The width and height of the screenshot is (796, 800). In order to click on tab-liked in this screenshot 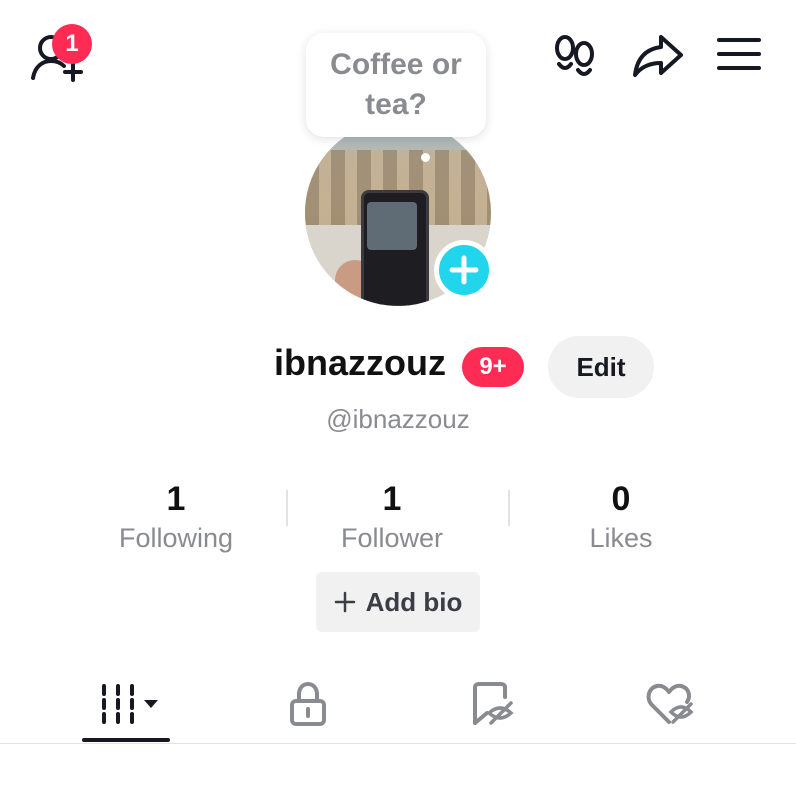, I will do `click(670, 704)`.